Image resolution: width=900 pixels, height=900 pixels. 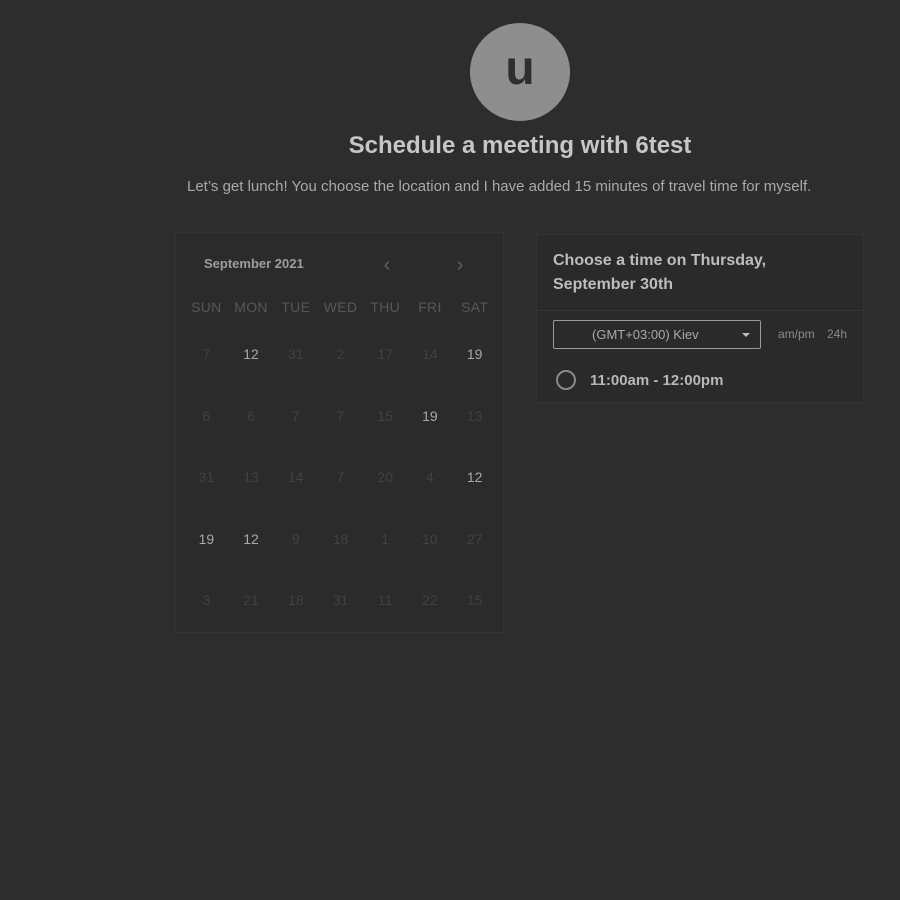 I want to click on calendar-day: 22, so click(x=430, y=600).